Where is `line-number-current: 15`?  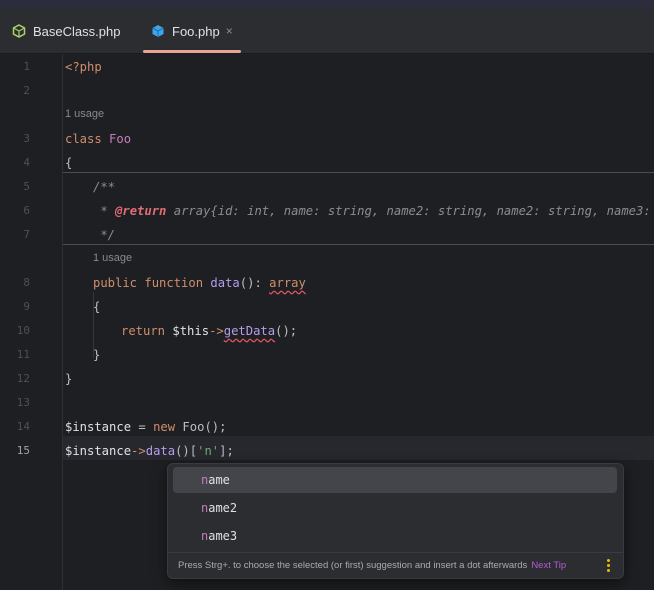 line-number-current: 15 is located at coordinates (23, 450).